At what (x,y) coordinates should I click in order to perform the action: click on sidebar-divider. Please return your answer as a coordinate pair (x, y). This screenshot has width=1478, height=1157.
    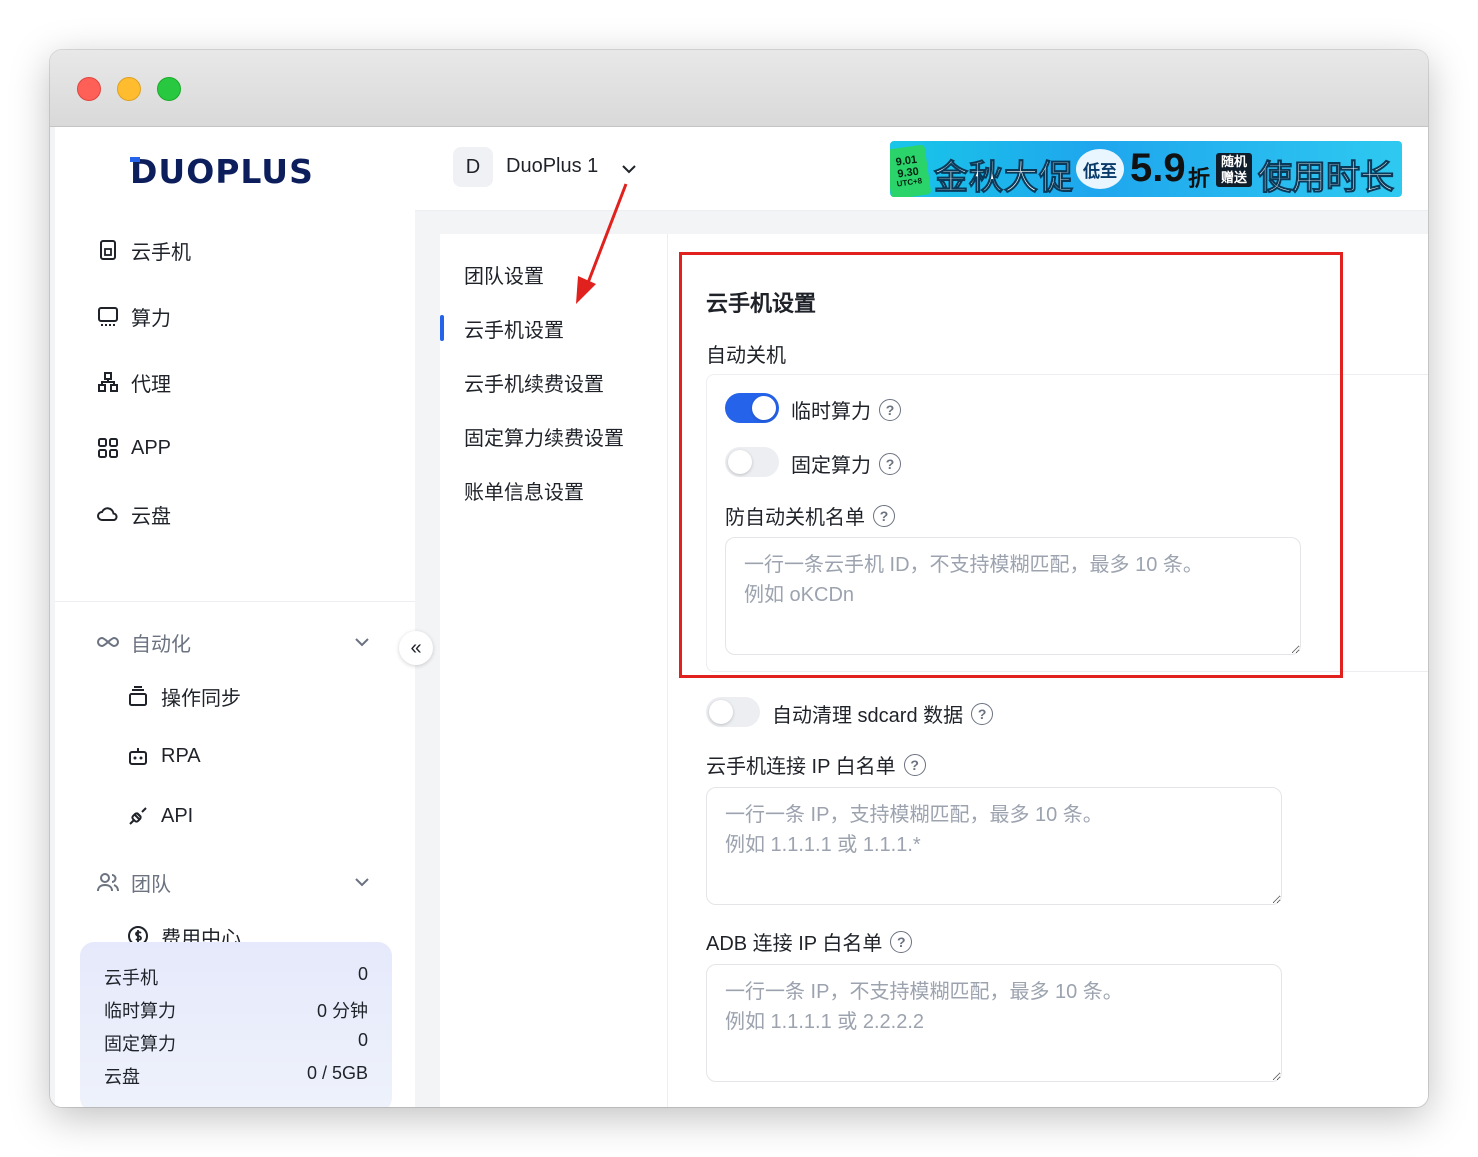
    Looking at the image, I should click on (235, 601).